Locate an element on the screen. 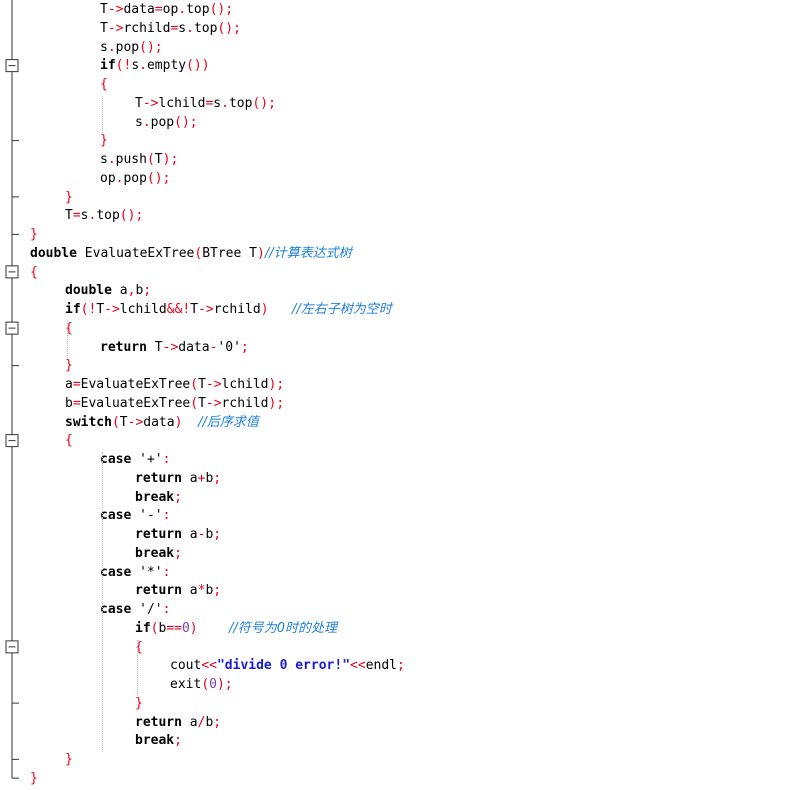 The width and height of the screenshot is (789, 790). code-line: return a+b; is located at coordinates (178, 478).